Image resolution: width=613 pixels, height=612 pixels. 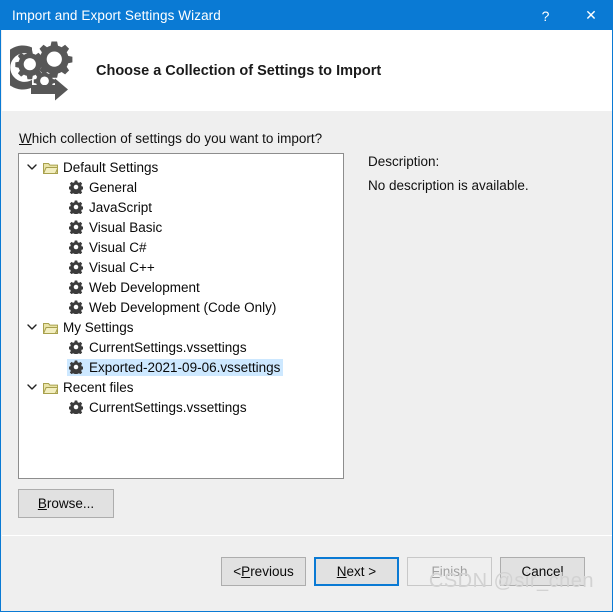 I want to click on tree-item-content: Visual Basic, so click(x=116, y=227).